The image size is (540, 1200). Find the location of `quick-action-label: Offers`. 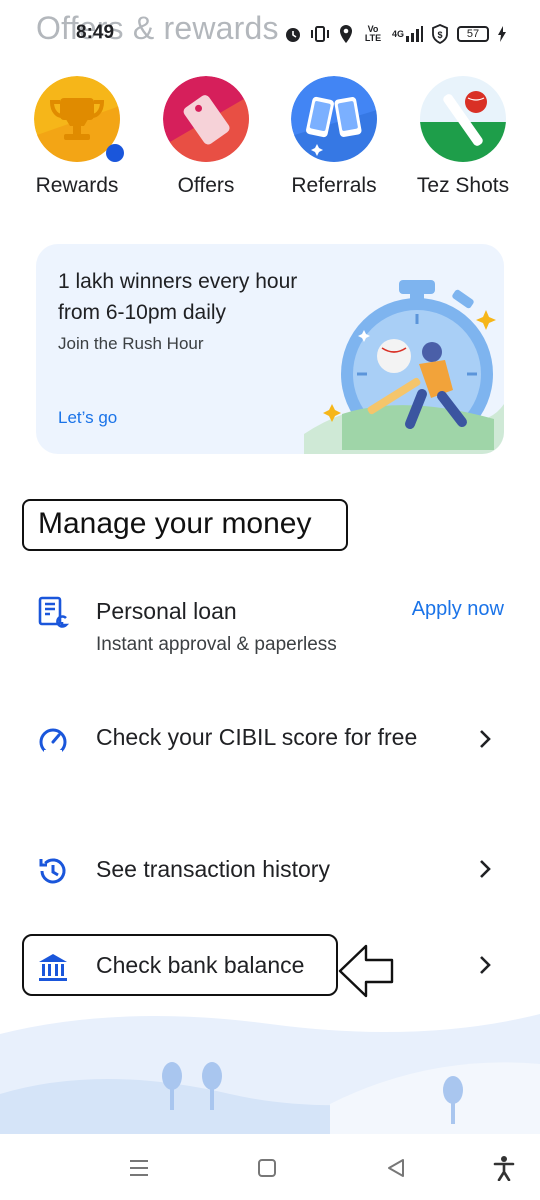

quick-action-label: Offers is located at coordinates (206, 185).